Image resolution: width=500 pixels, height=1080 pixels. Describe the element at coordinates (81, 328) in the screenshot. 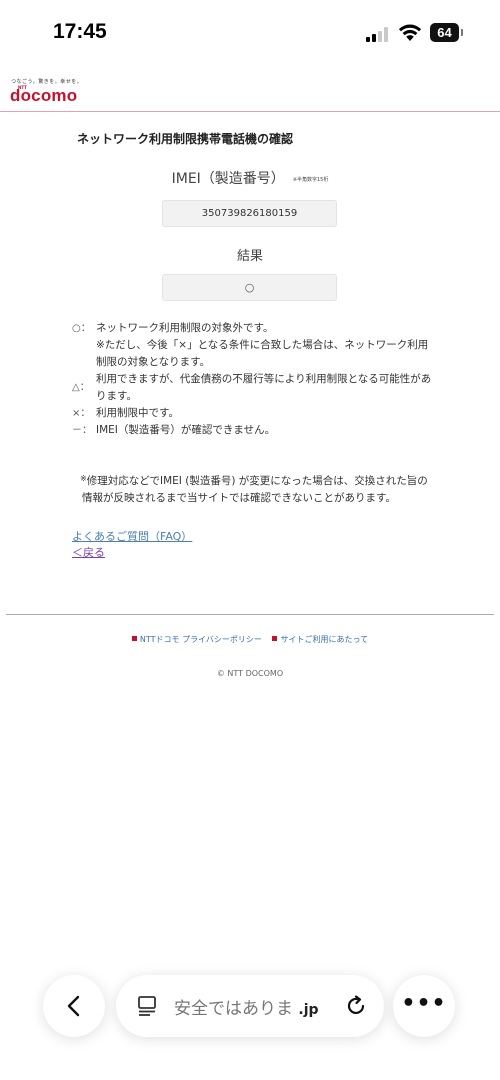

I see `legend-symbol: ○：` at that location.